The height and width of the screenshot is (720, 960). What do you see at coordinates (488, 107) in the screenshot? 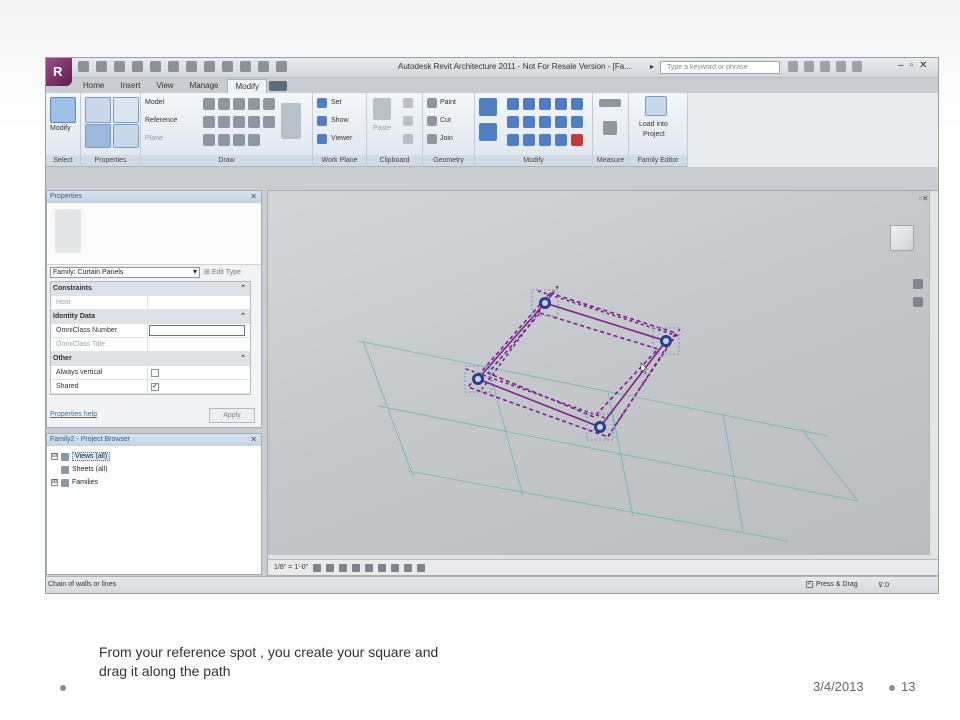
I see `align-icon` at bounding box center [488, 107].